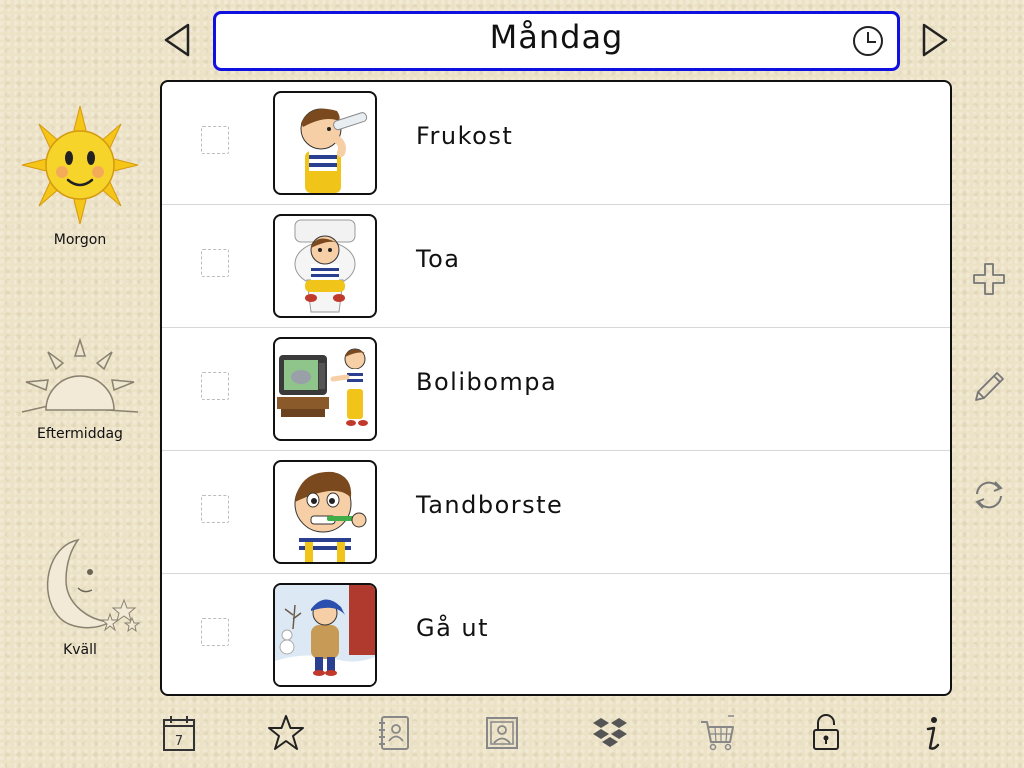 This screenshot has width=1024, height=768. I want to click on period-label: Eftermiddag, so click(80, 434).